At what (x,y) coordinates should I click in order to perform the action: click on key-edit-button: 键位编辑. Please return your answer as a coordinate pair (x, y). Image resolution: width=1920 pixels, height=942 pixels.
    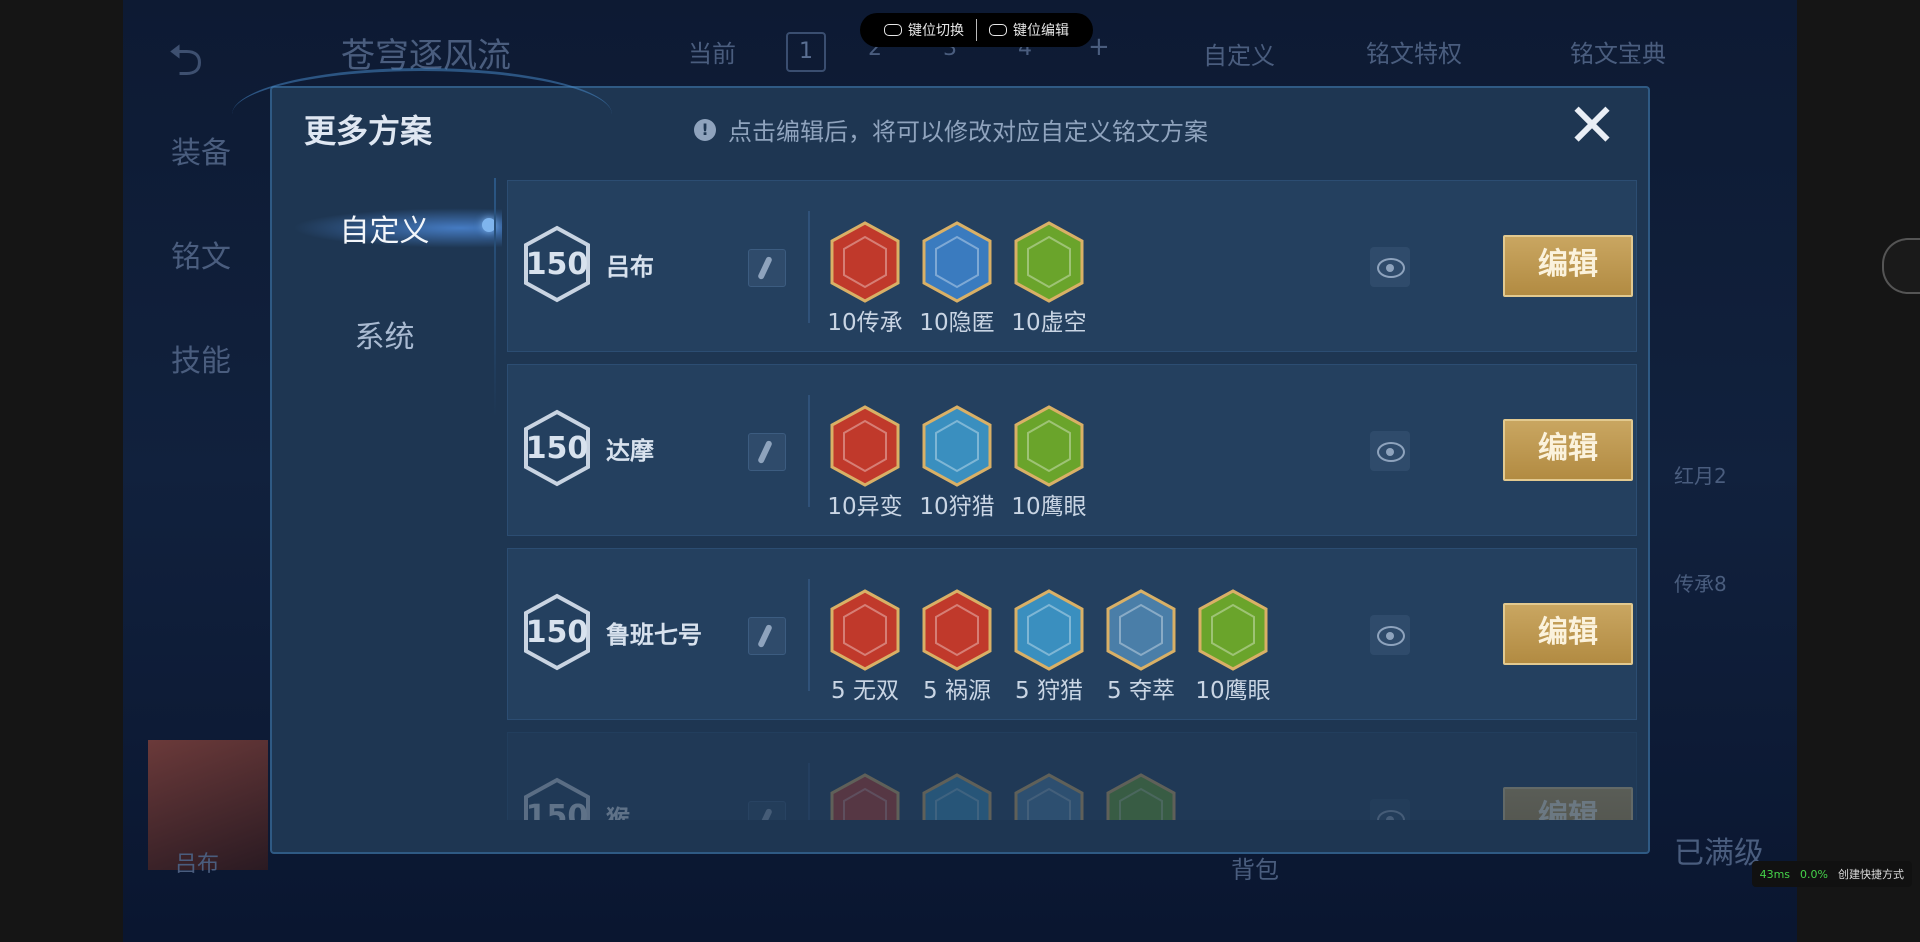
    Looking at the image, I should click on (1029, 30).